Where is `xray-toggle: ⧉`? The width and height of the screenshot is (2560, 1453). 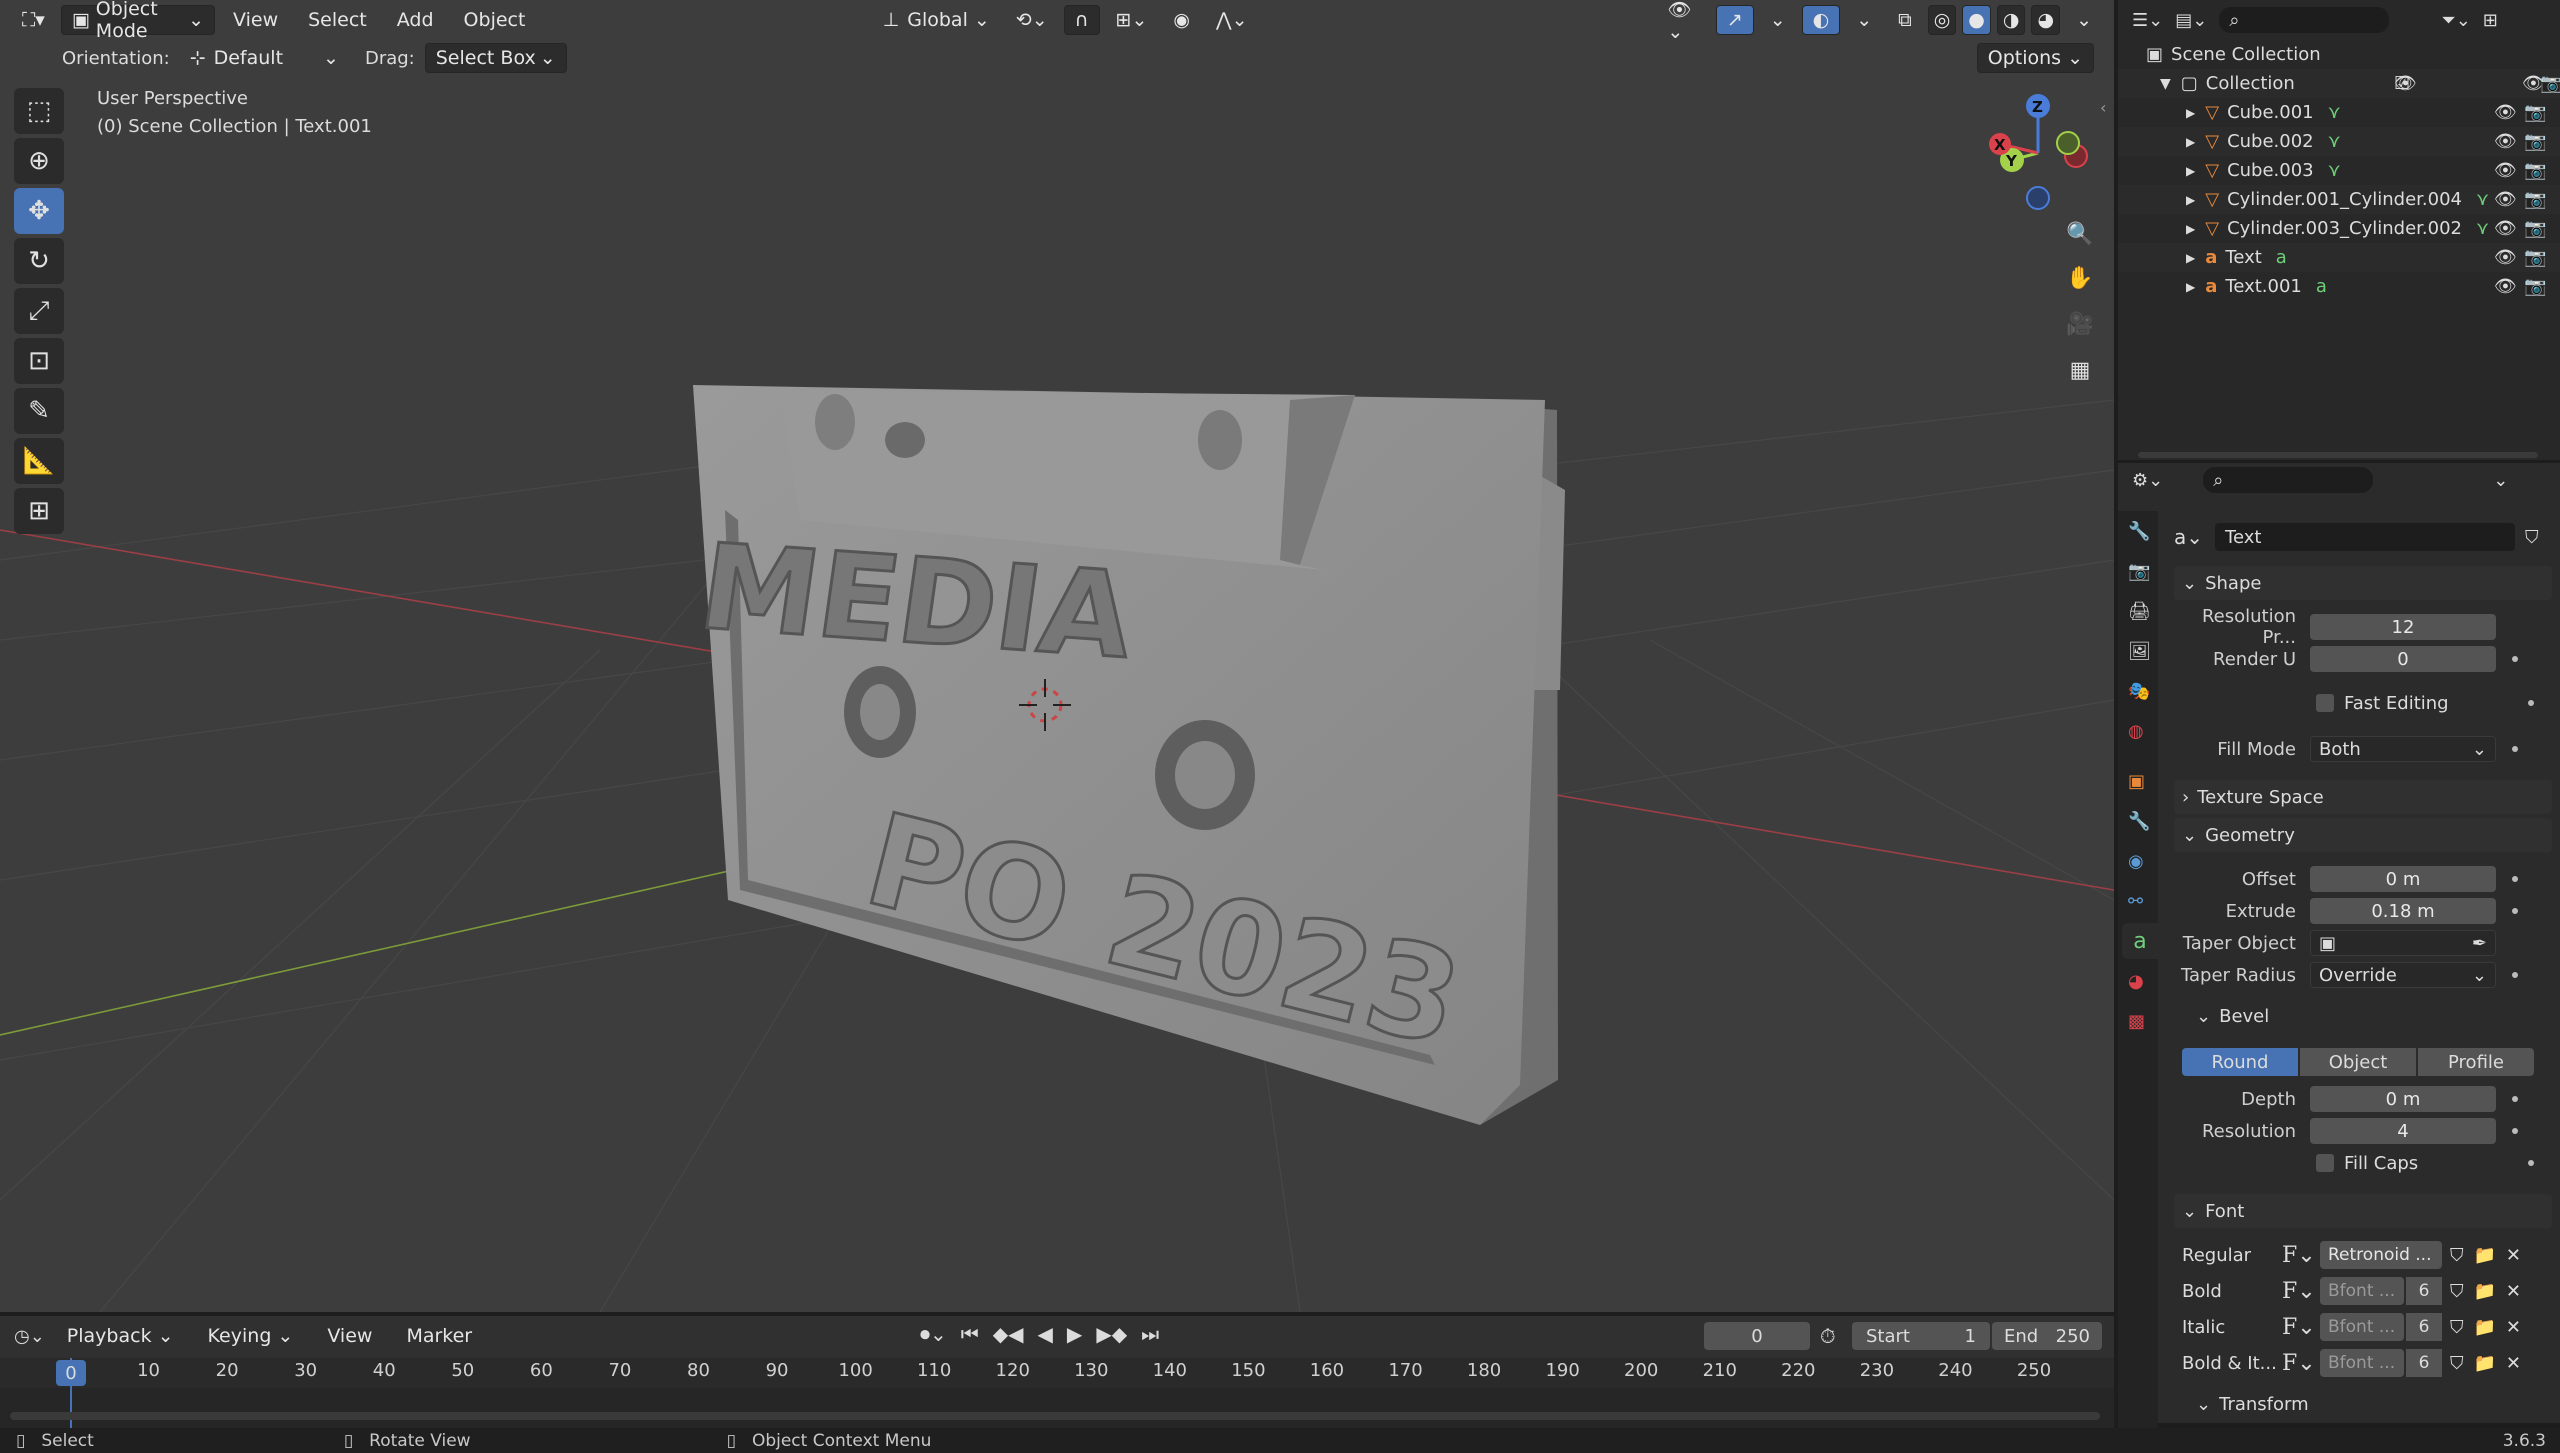
xray-toggle: ⧉ is located at coordinates (1905, 20).